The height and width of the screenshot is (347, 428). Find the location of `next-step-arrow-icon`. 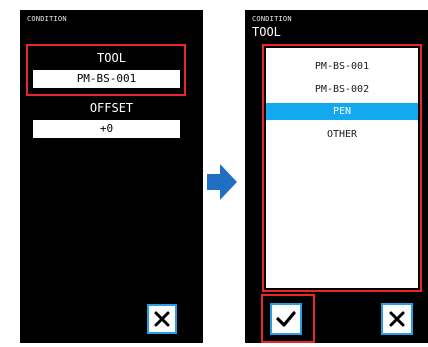

next-step-arrow-icon is located at coordinates (222, 182).